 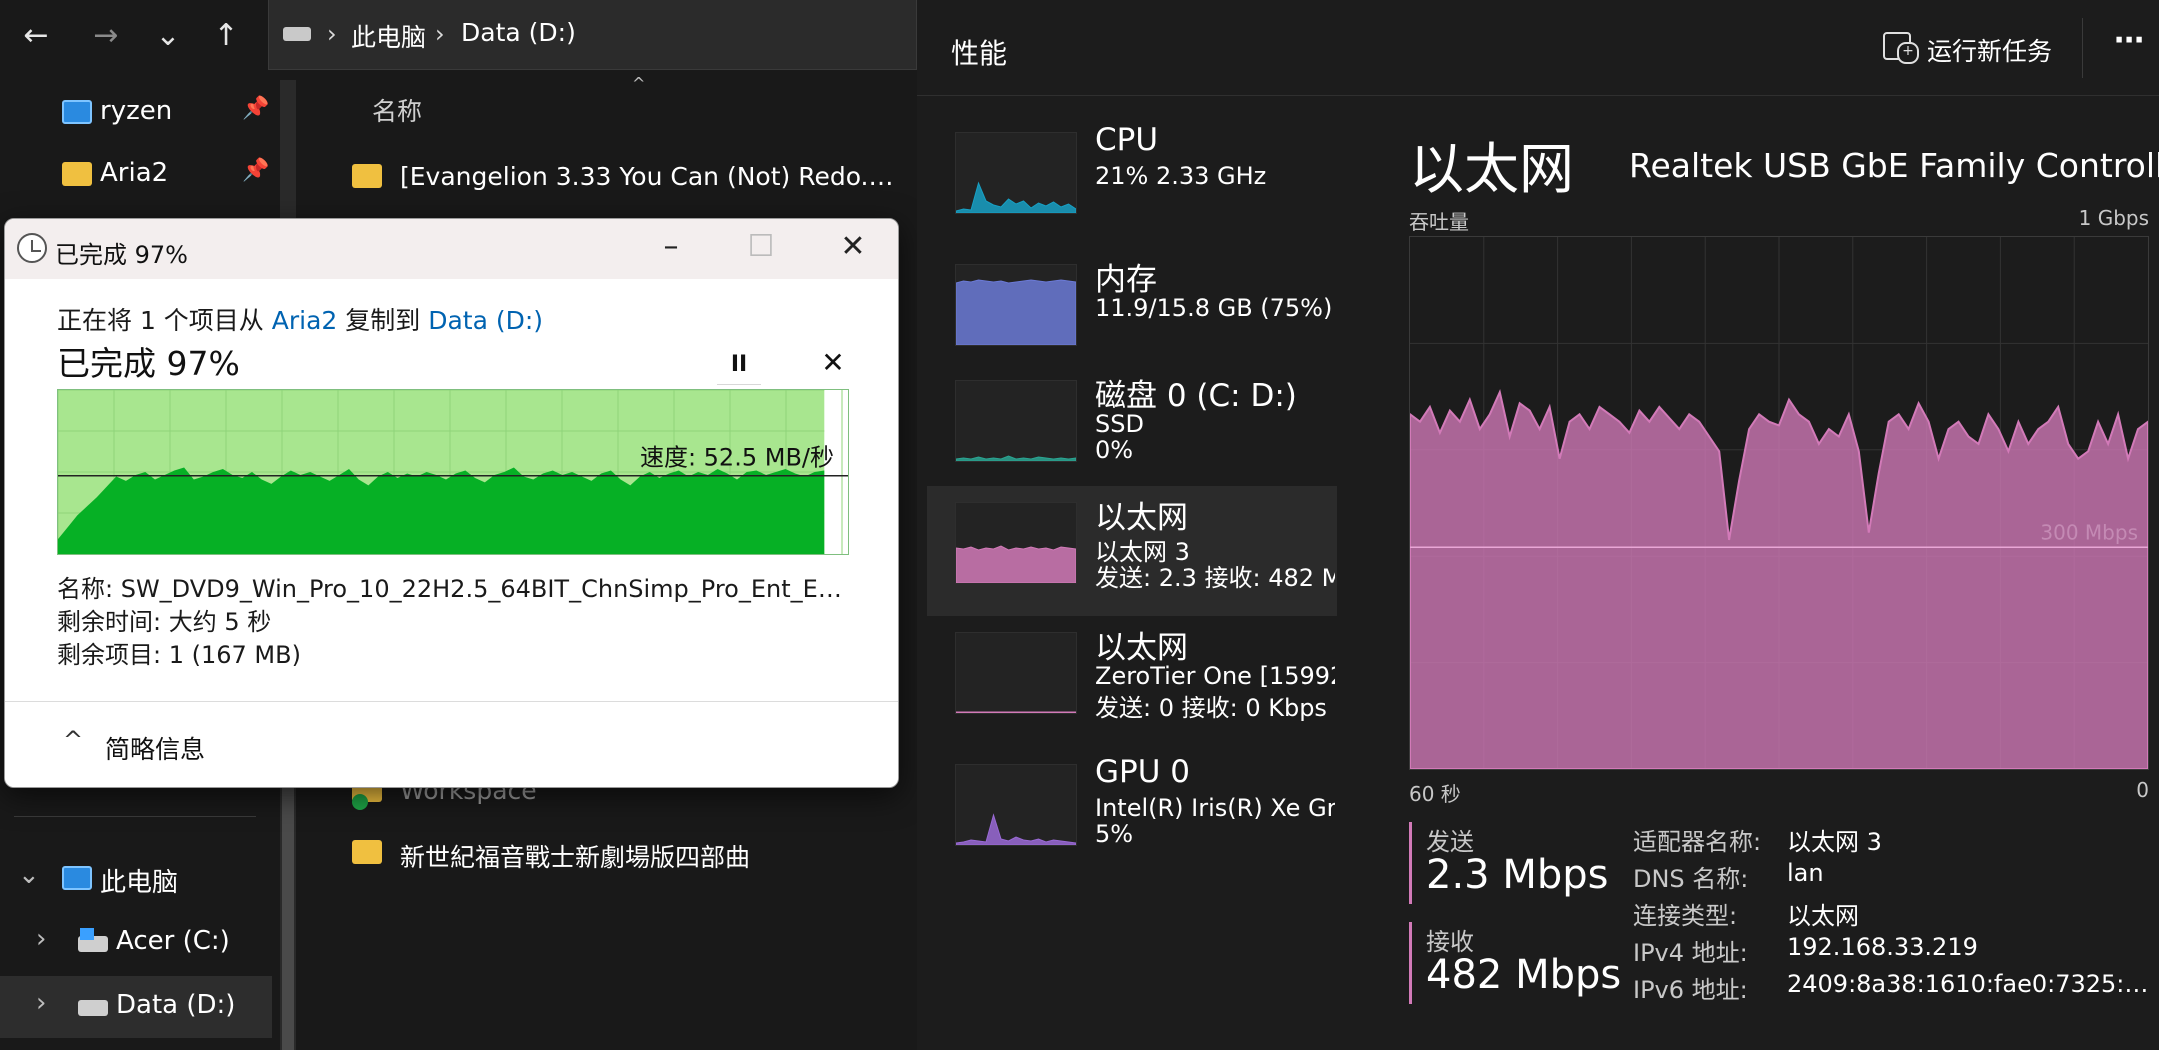 I want to click on chevron-down-icon: ⌄, so click(x=29, y=875).